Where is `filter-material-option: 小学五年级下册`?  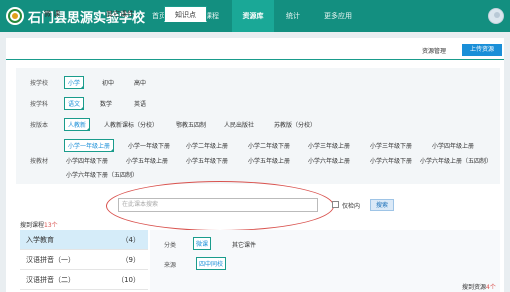
filter-material-option: 小学五年级下册 is located at coordinates (207, 160).